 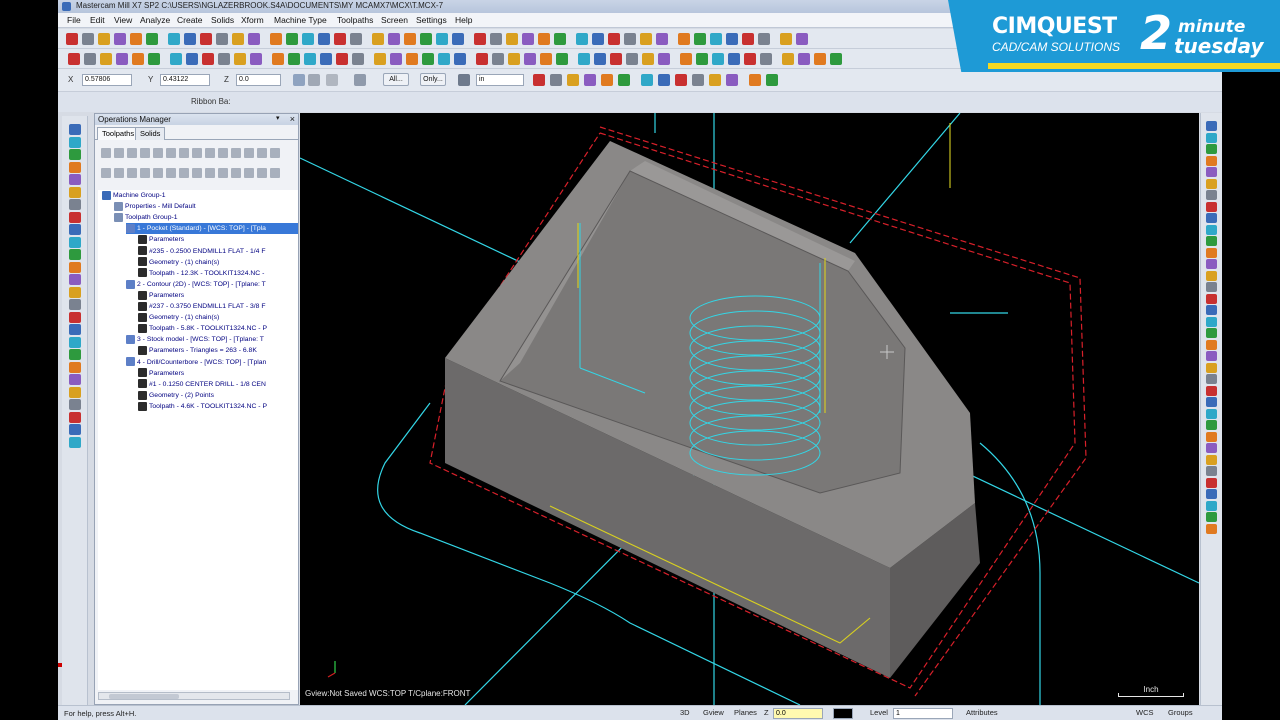 What do you see at coordinates (463, 20) in the screenshot?
I see `menu-help: Help` at bounding box center [463, 20].